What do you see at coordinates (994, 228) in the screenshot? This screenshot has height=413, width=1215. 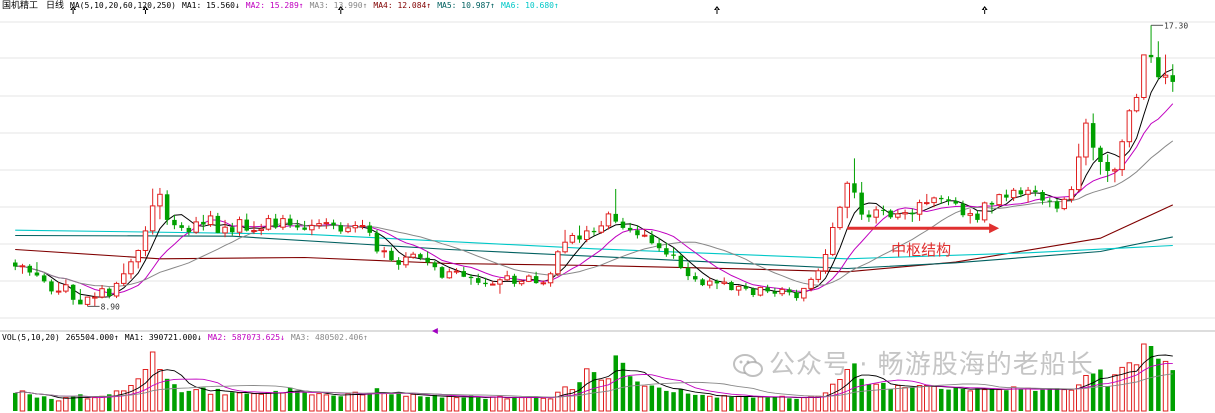 I see `annotation-arrow-head` at bounding box center [994, 228].